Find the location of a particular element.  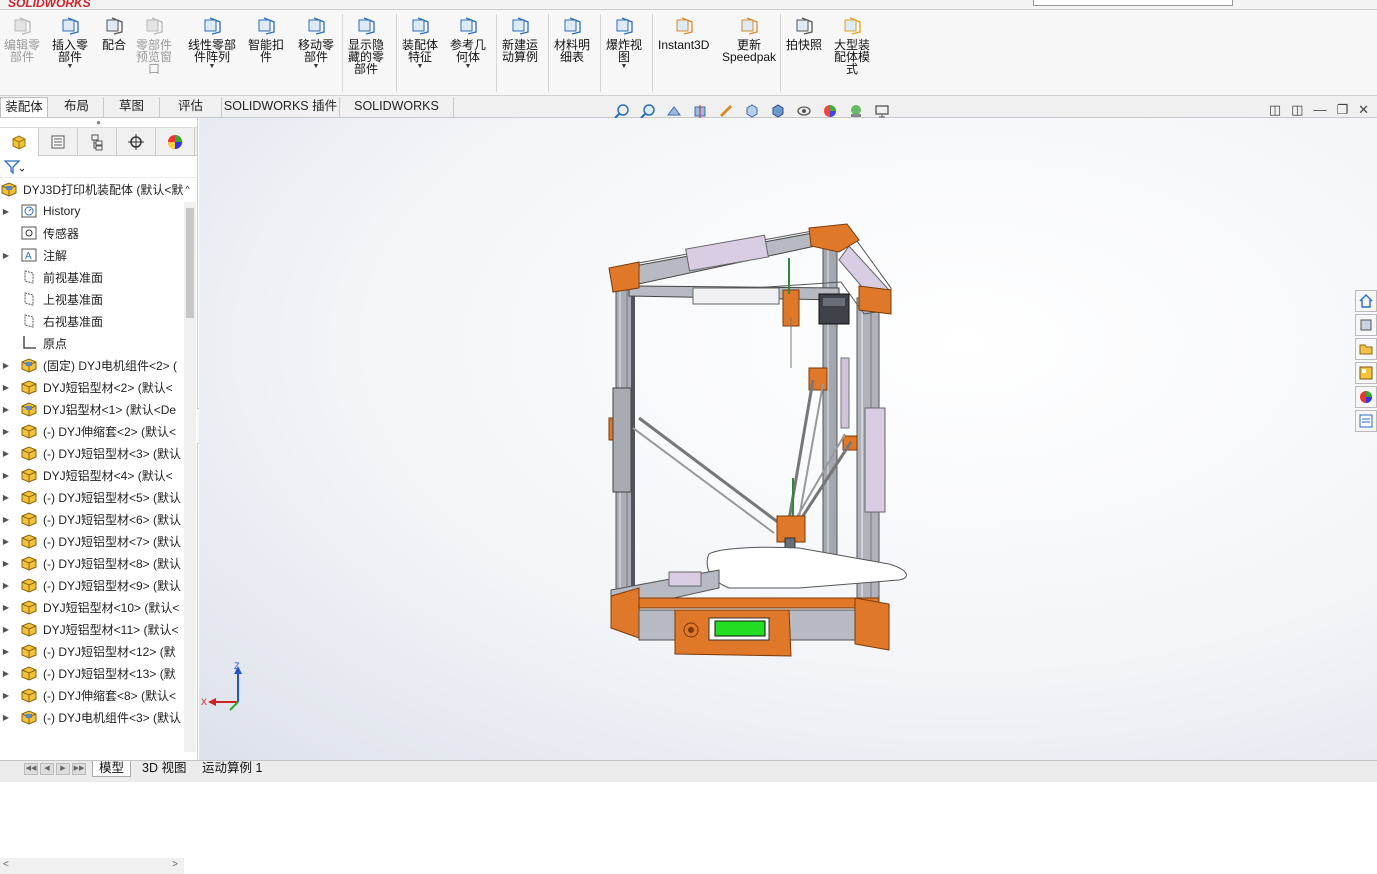

tree-item: ▶ (-) DYJ短铝型材<7> (默认 is located at coordinates (92, 541).